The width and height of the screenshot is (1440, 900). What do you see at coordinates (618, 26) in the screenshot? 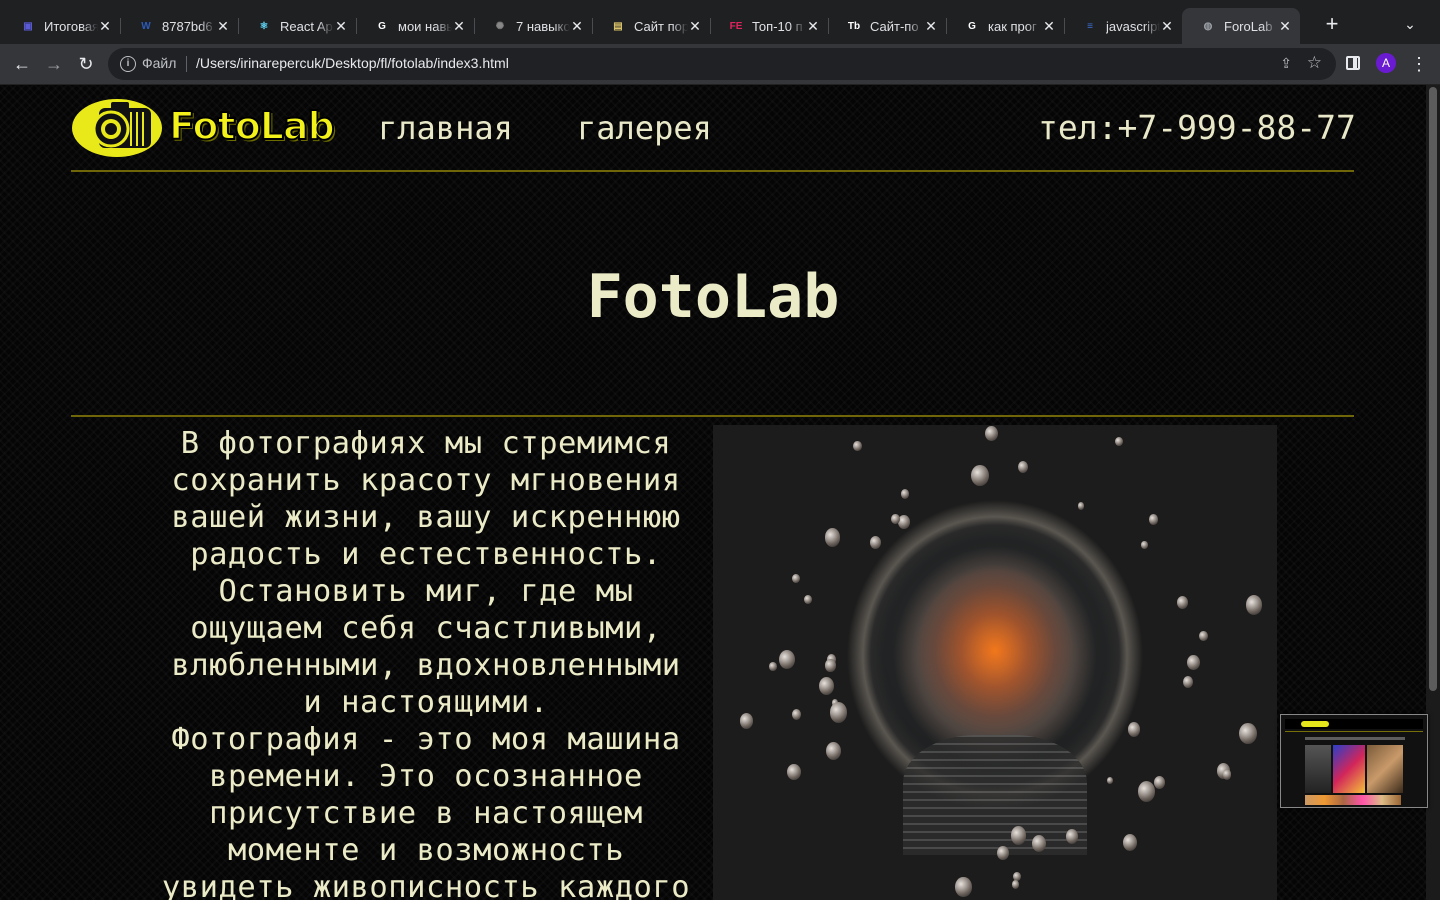
I see `doc-icon: ▤` at bounding box center [618, 26].